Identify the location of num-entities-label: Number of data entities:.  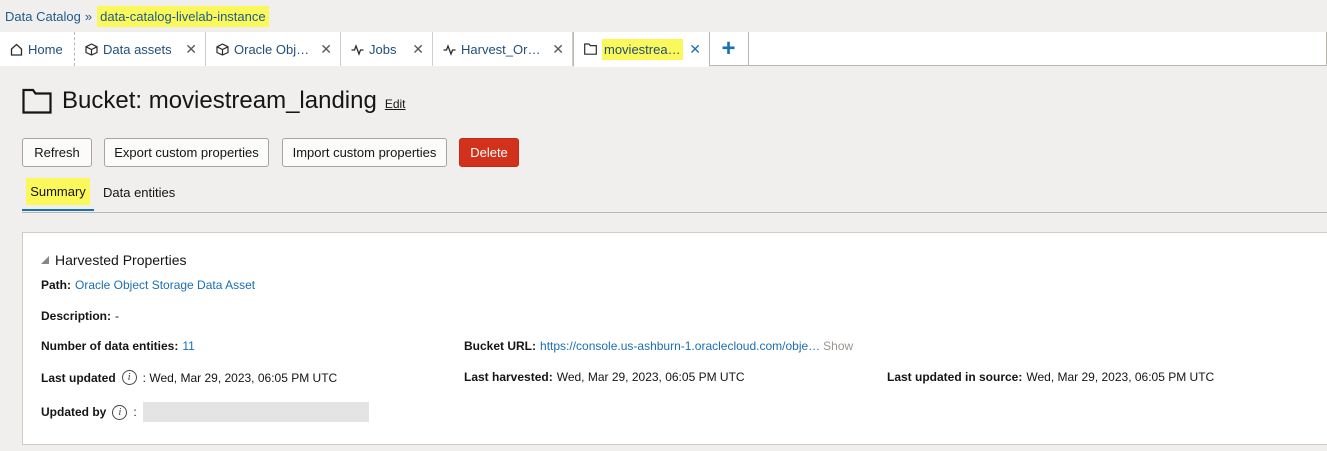
(110, 346).